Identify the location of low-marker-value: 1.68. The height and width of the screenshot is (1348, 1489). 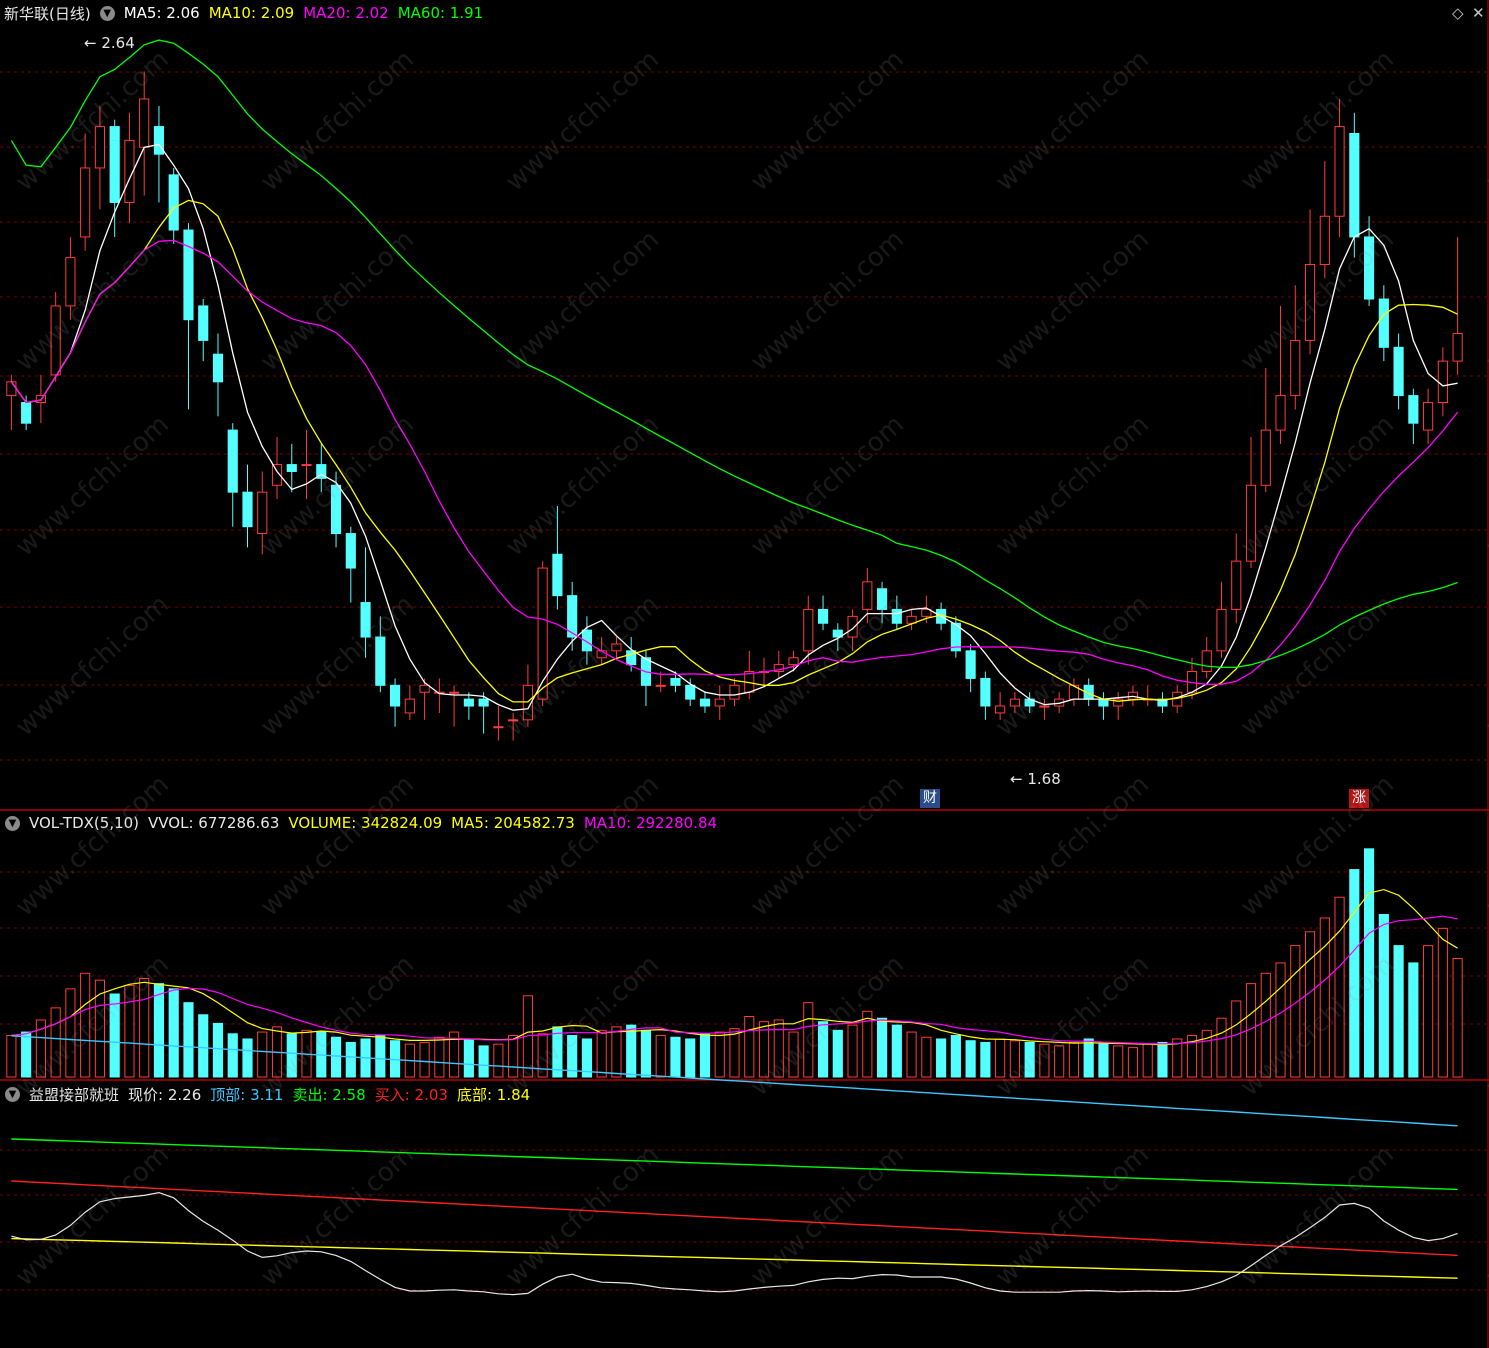
(1044, 779).